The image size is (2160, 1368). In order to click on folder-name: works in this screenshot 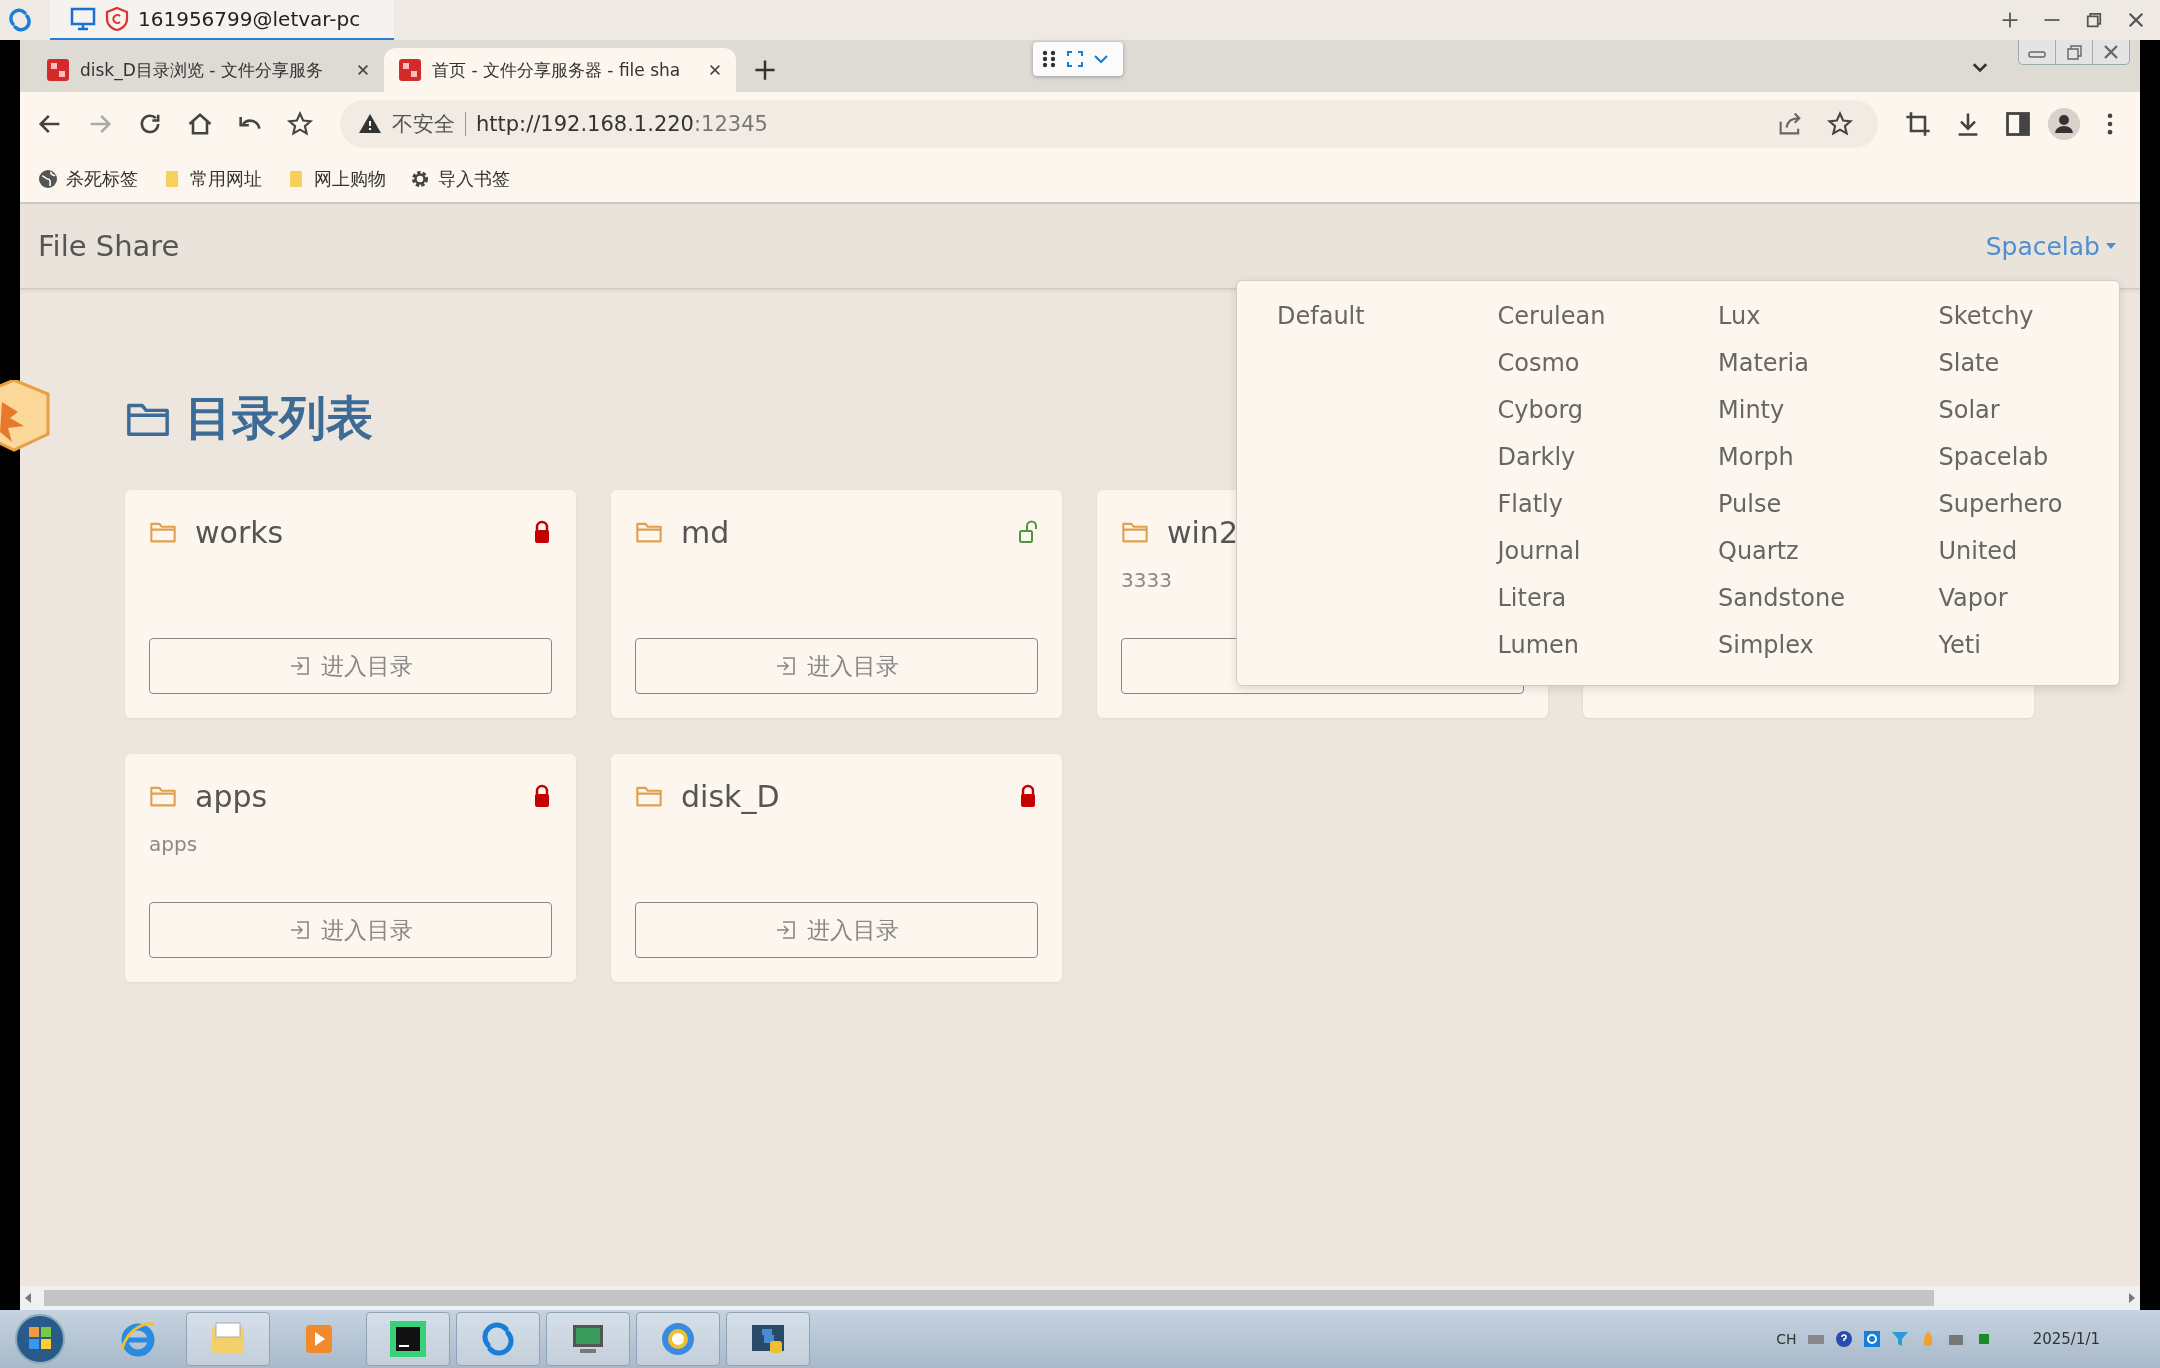, I will do `click(239, 532)`.